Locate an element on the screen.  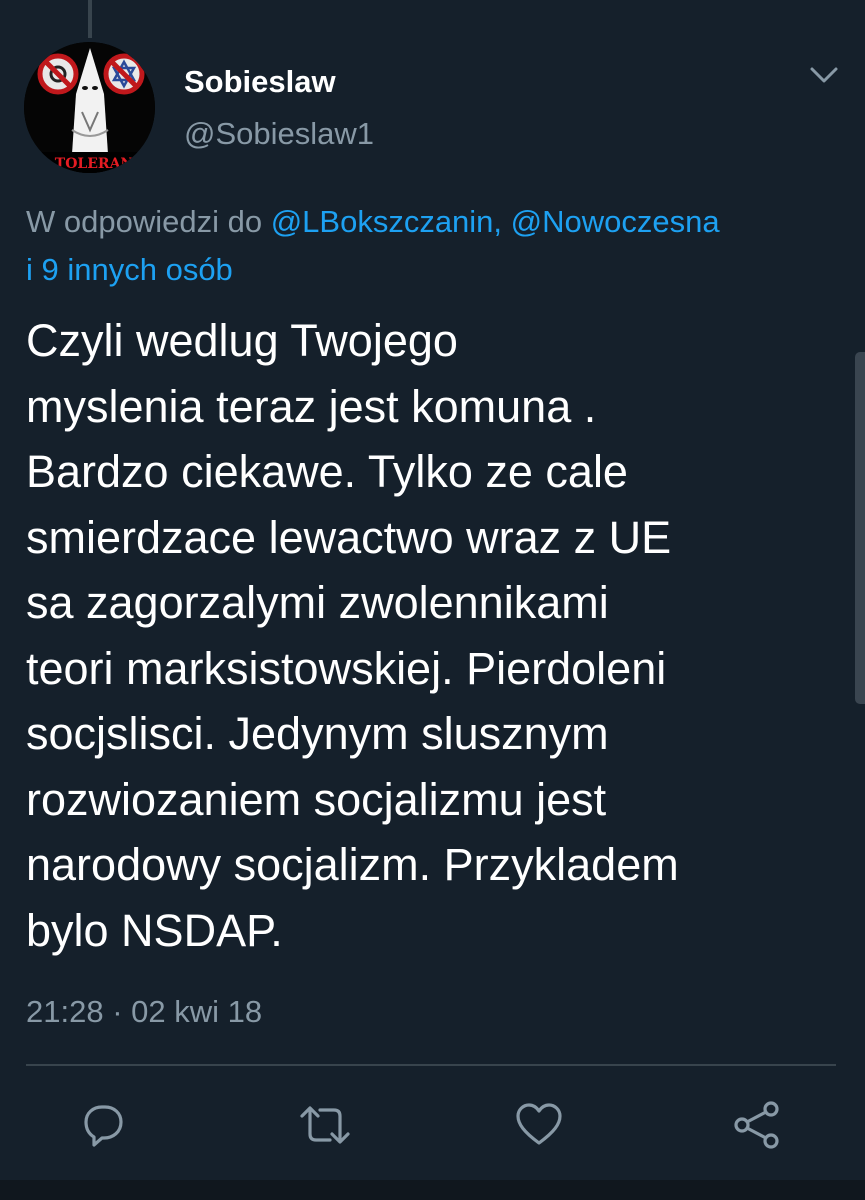
tweet-timestamp: 21:28 · 02 kwi 18 is located at coordinates (144, 1012).